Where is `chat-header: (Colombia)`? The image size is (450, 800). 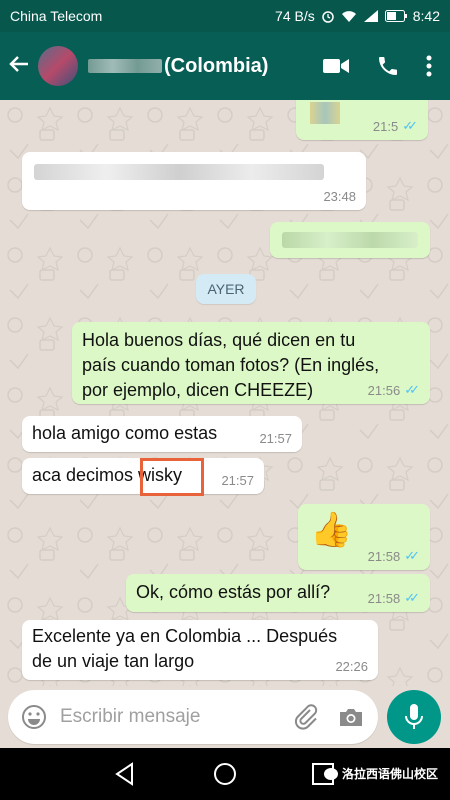 chat-header: (Colombia) is located at coordinates (225, 66).